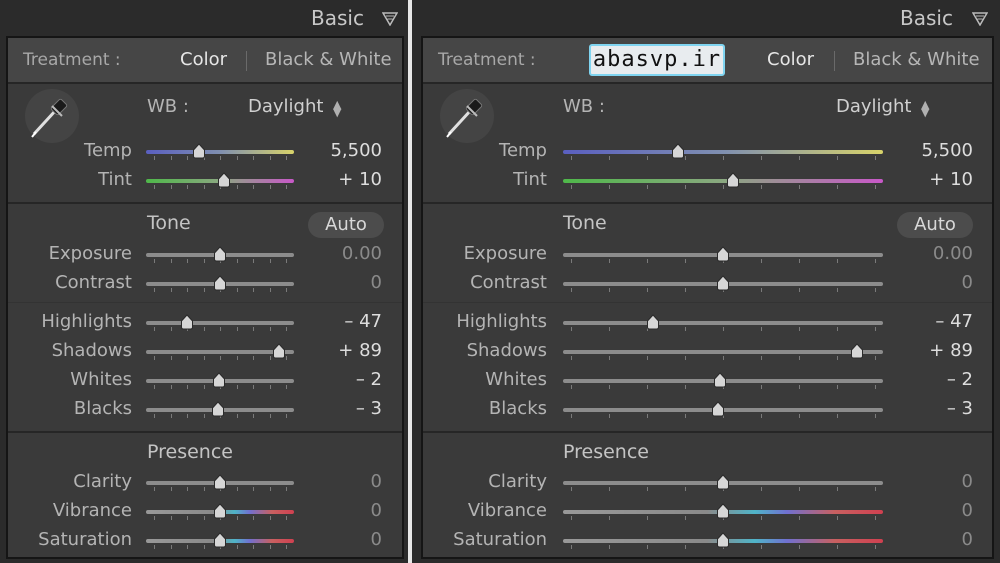  Describe the element at coordinates (707, 203) in the screenshot. I see `section-divider` at that location.